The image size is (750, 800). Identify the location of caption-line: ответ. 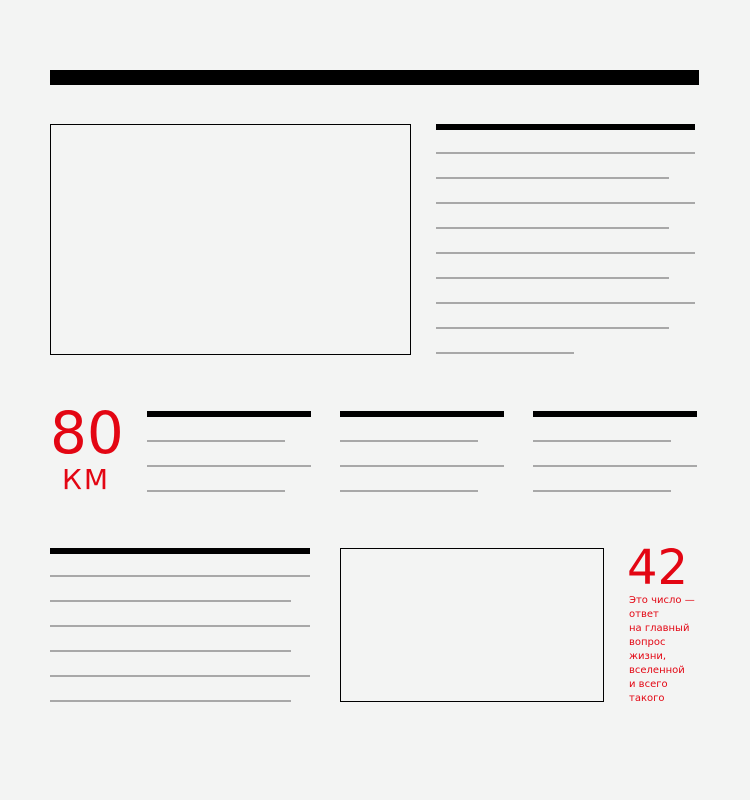
(644, 614).